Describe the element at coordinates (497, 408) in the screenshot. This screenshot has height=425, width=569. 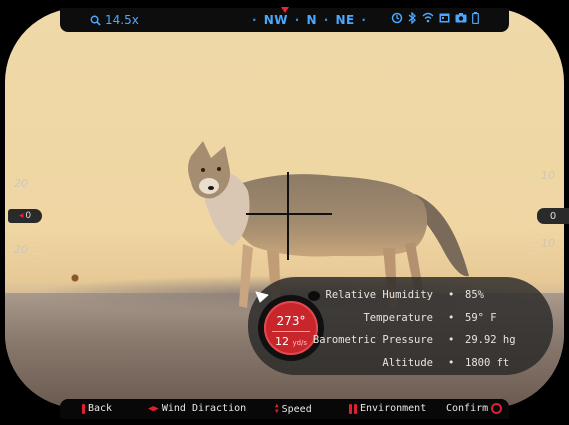
I see `confirm-ring-icon` at that location.